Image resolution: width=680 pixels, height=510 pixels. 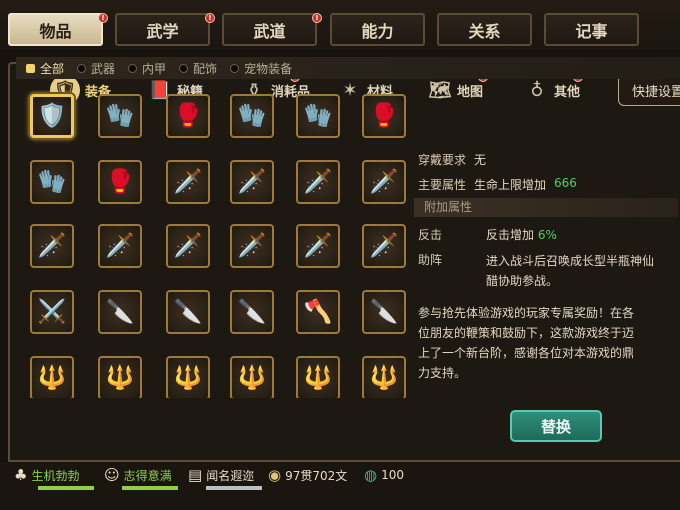 I want to click on filter-inner-armor: 内甲, so click(x=147, y=68).